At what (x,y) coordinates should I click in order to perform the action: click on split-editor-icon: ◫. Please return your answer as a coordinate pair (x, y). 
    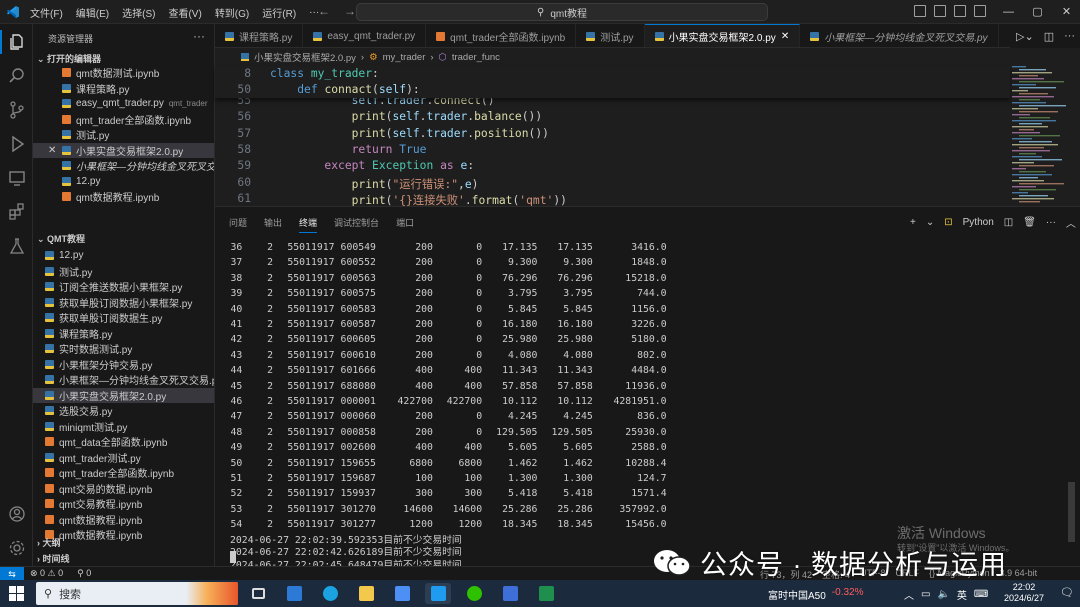
    Looking at the image, I should click on (1049, 36).